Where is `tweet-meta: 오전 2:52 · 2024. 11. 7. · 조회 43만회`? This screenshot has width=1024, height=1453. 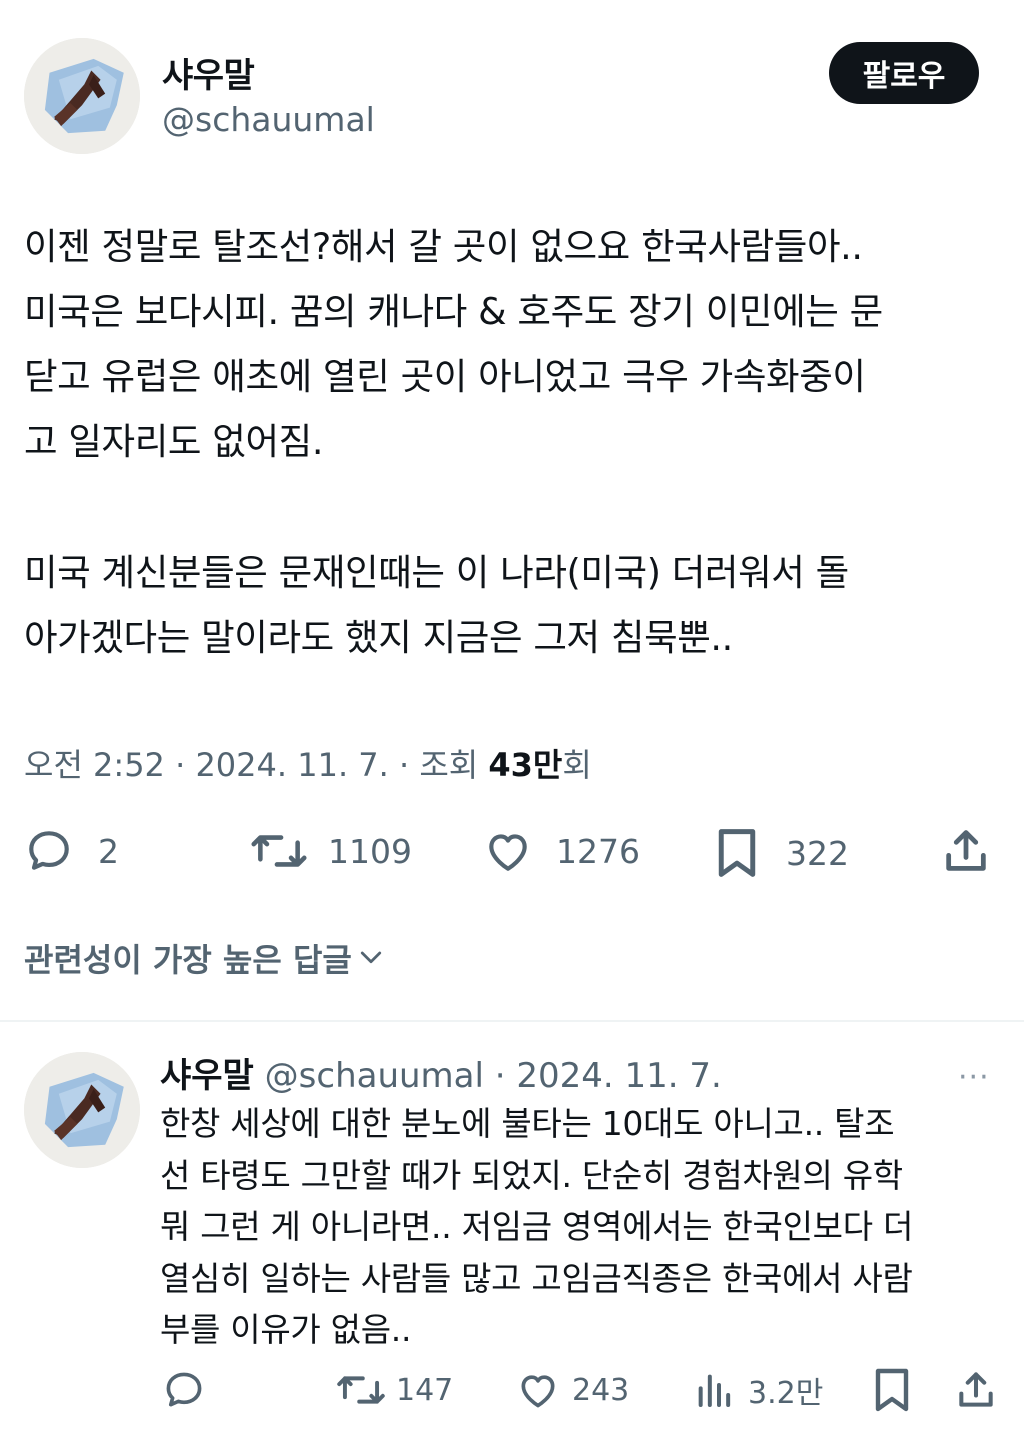 tweet-meta: 오전 2:52 · 2024. 11. 7. · 조회 43만회 is located at coordinates (308, 763).